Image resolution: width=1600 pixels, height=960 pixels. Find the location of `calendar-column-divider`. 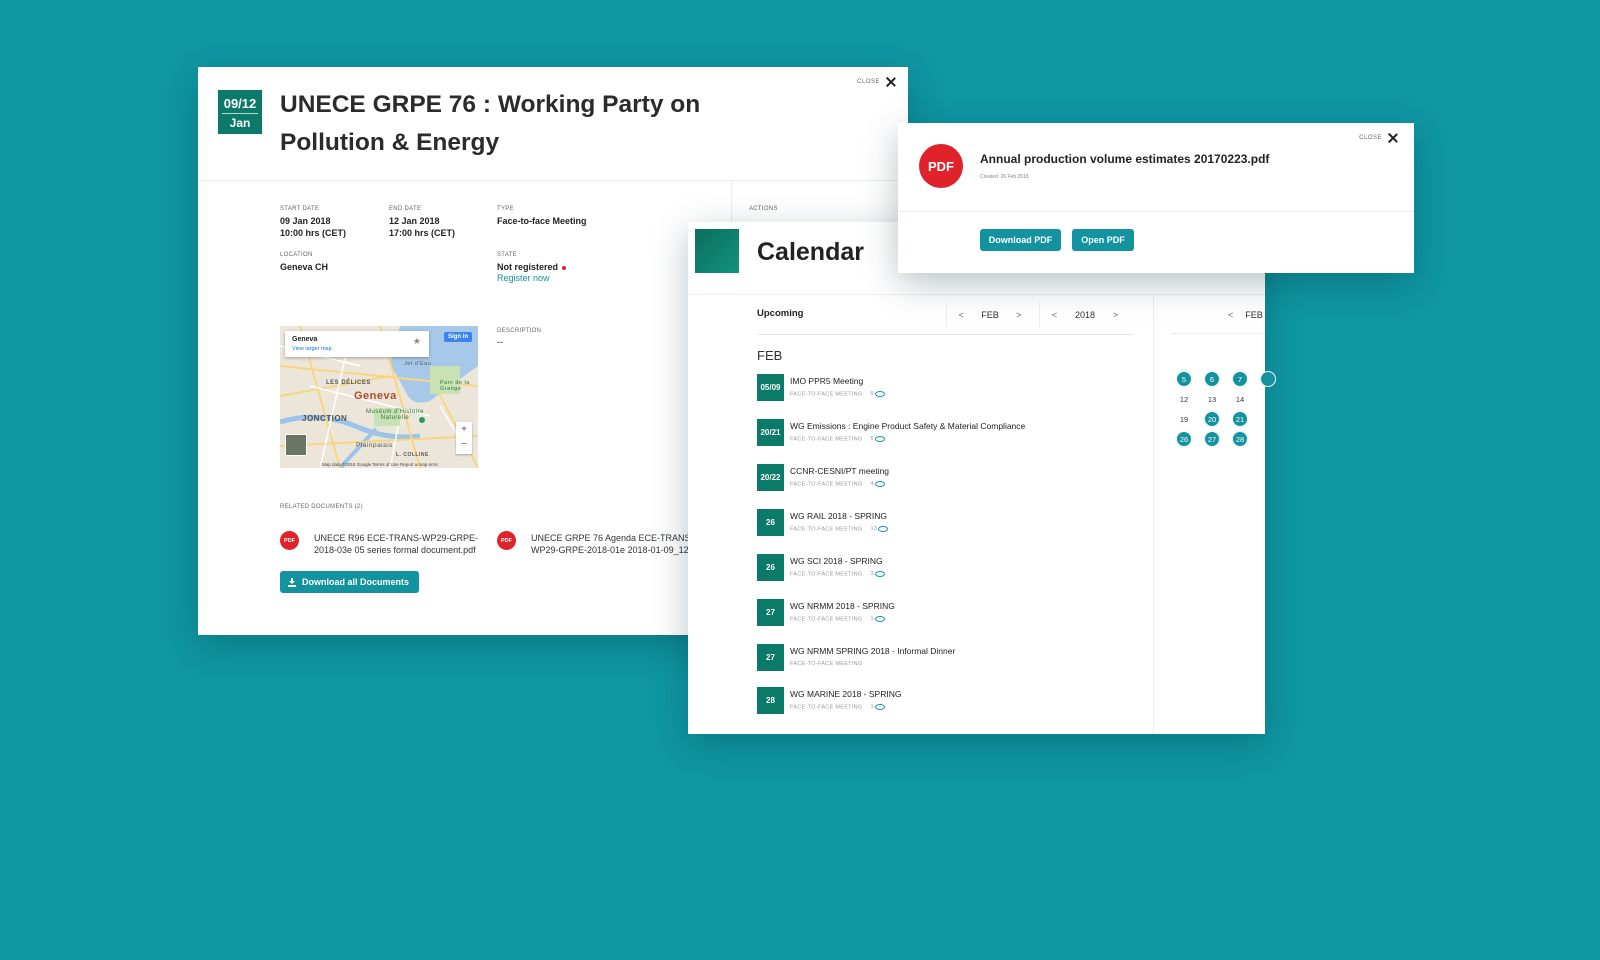

calendar-column-divider is located at coordinates (1153, 514).